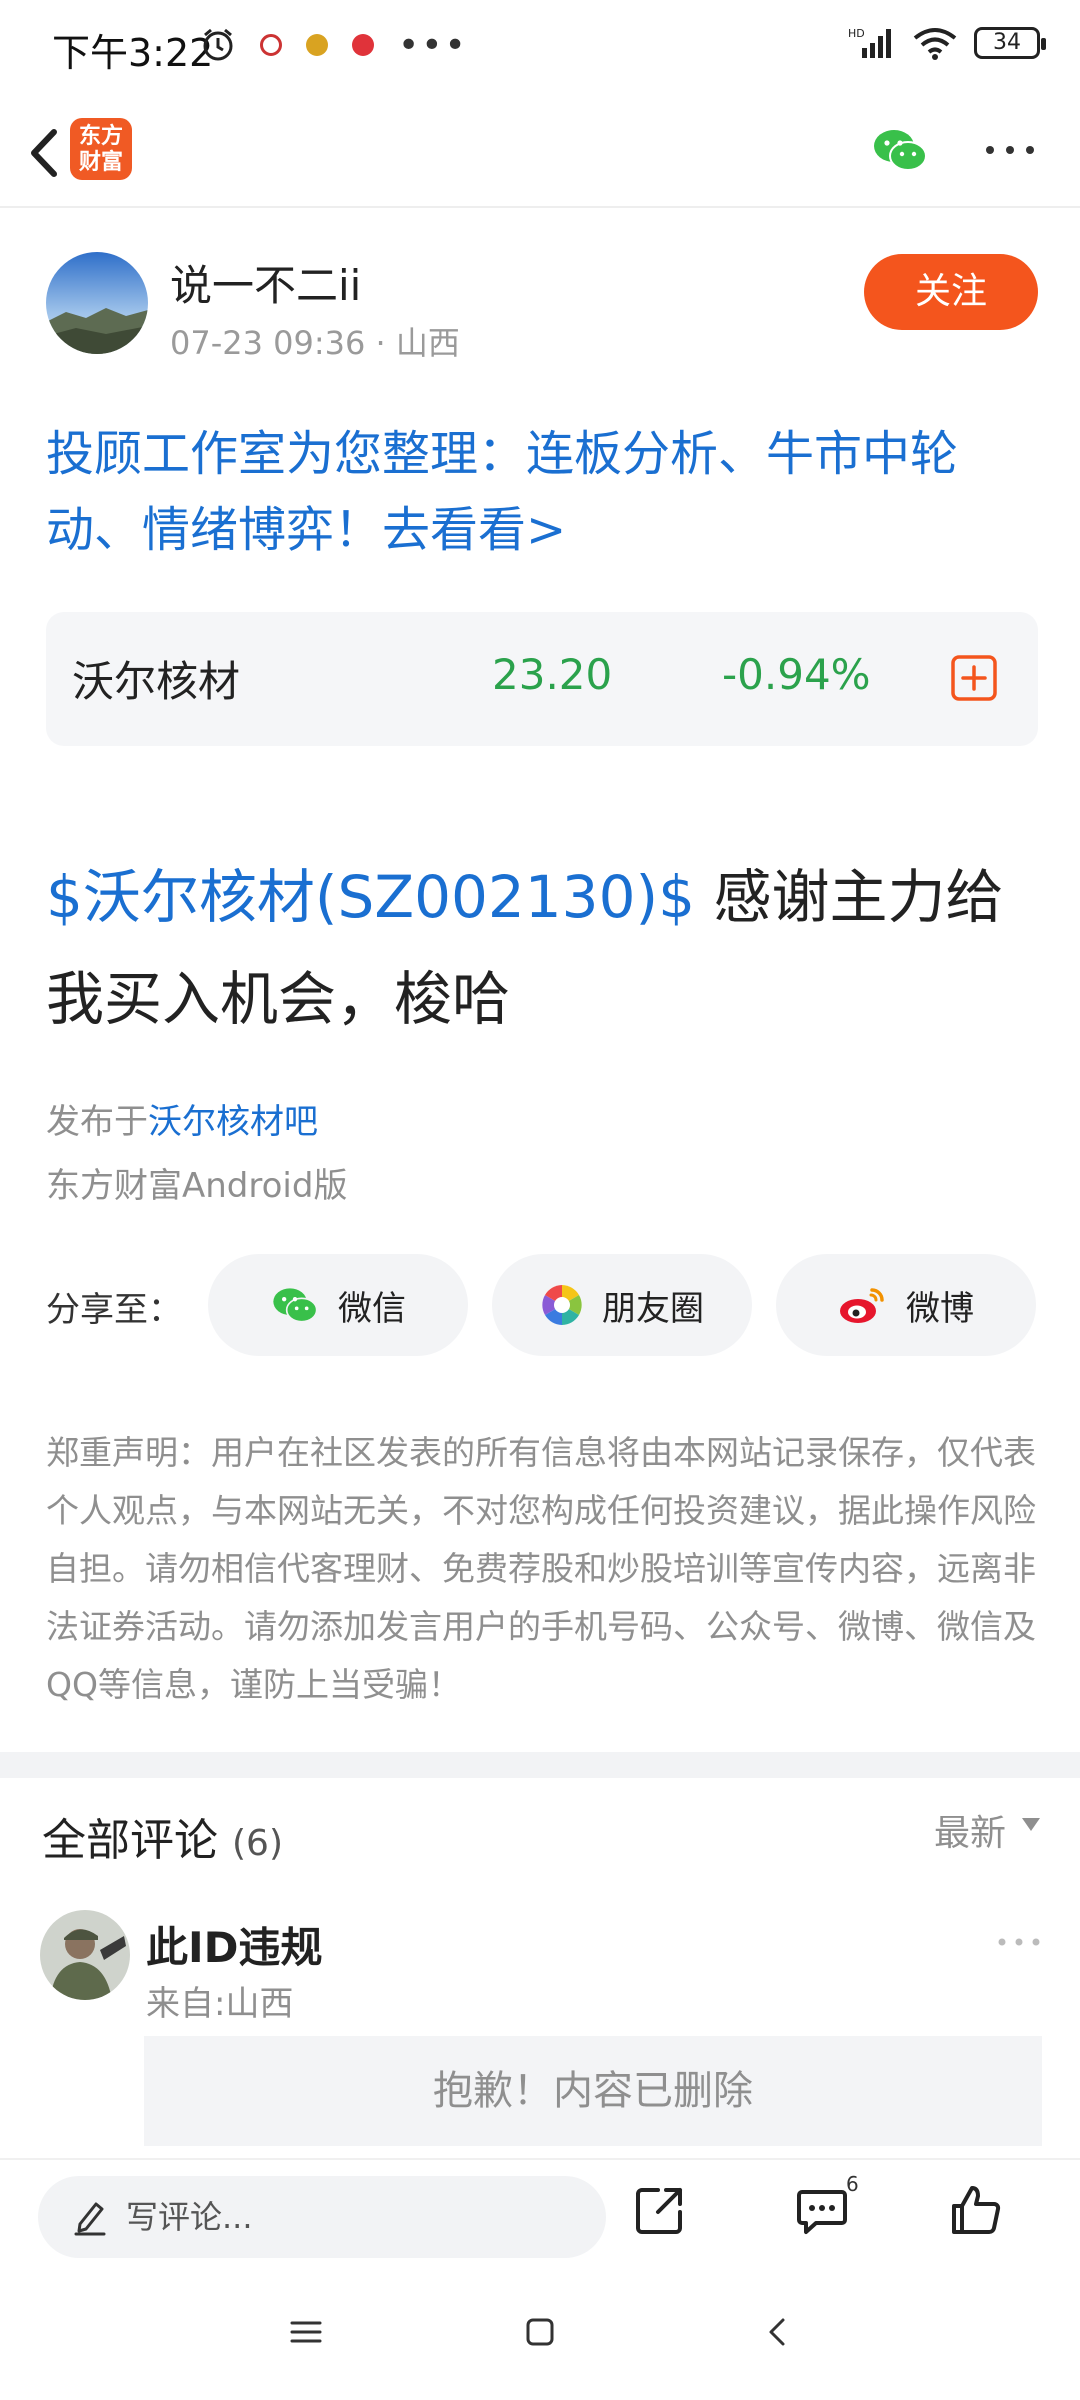 The image size is (1080, 2400). What do you see at coordinates (133, 53) in the screenshot?
I see `status-time: 下午3:22` at bounding box center [133, 53].